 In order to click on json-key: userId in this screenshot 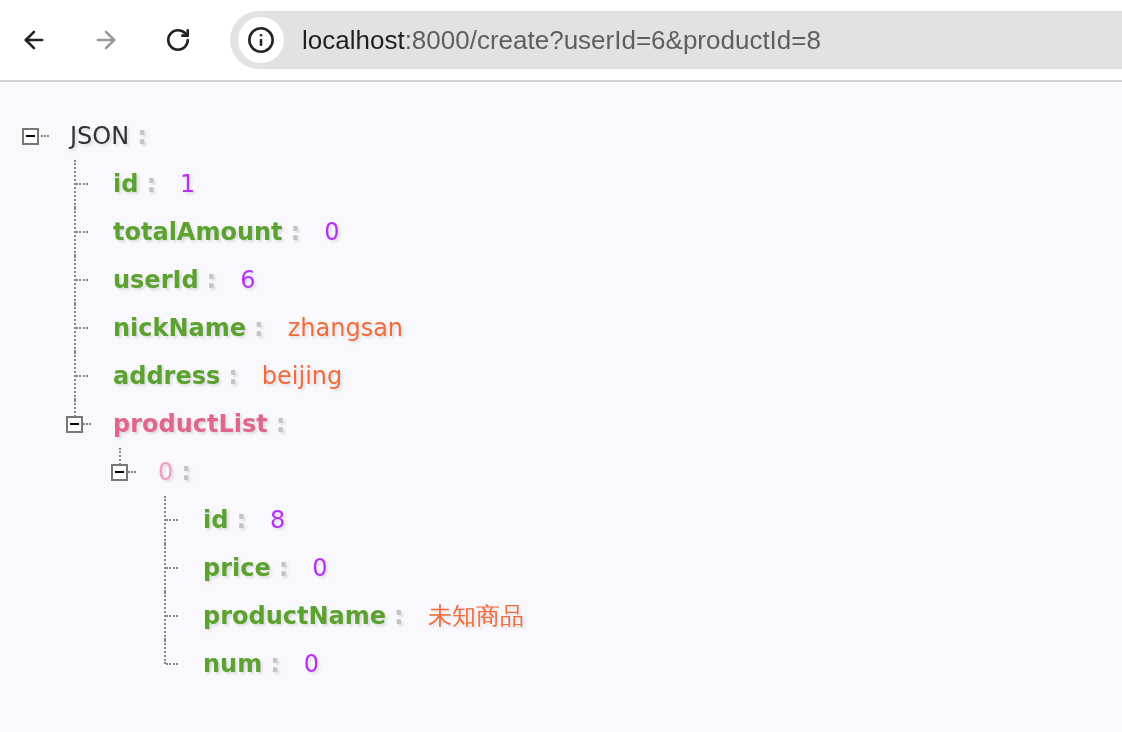, I will do `click(156, 280)`.